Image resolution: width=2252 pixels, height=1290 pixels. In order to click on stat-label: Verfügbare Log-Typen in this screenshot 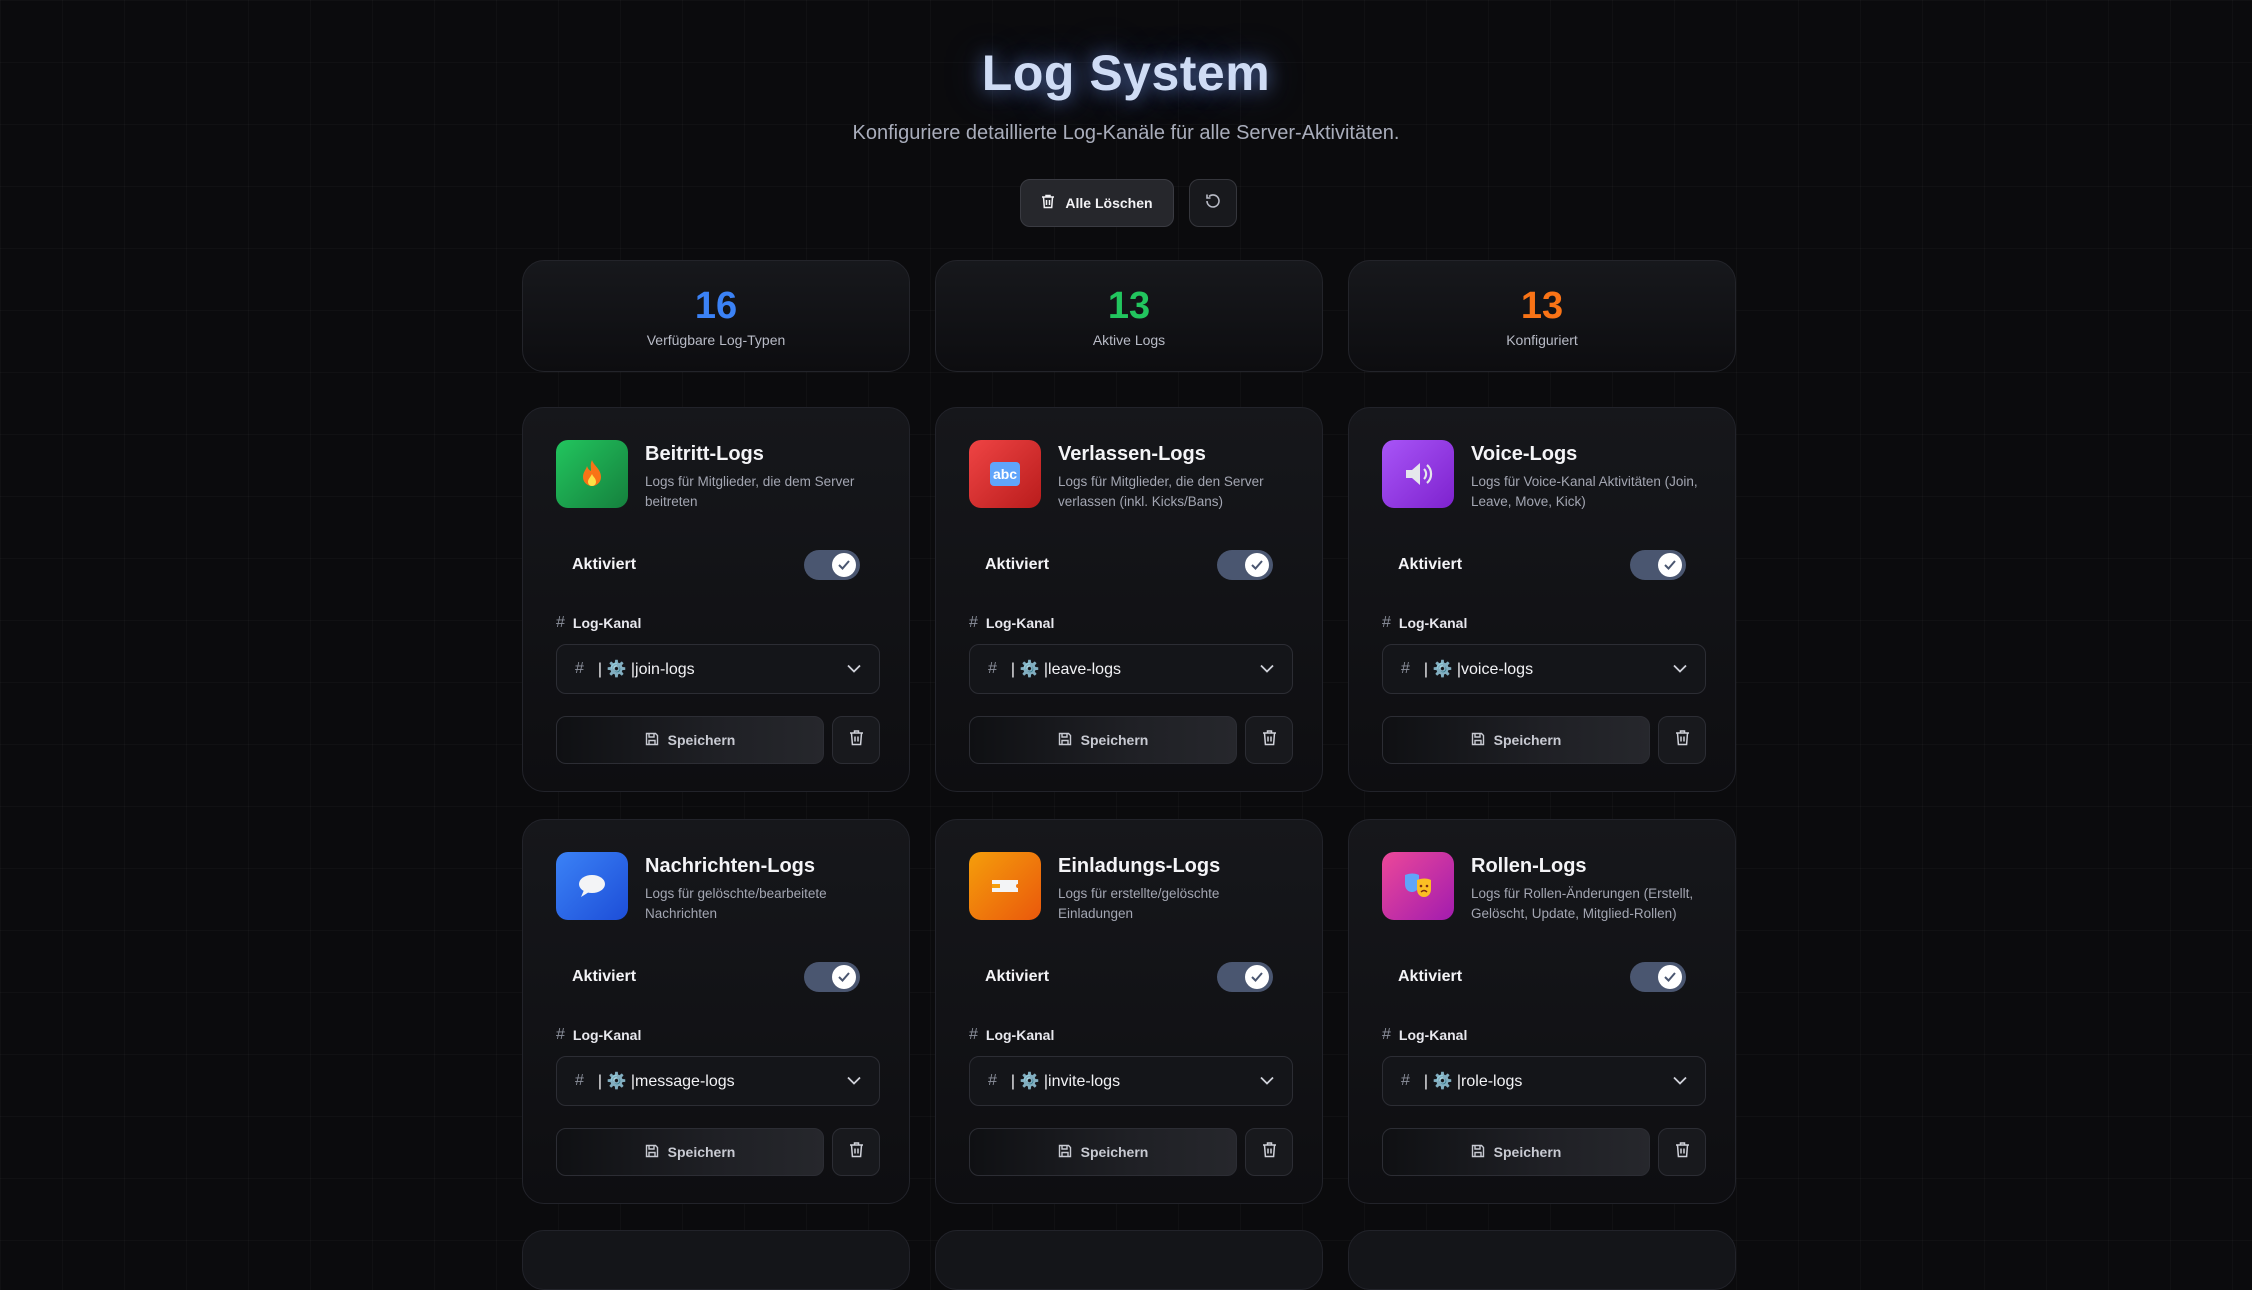, I will do `click(716, 340)`.